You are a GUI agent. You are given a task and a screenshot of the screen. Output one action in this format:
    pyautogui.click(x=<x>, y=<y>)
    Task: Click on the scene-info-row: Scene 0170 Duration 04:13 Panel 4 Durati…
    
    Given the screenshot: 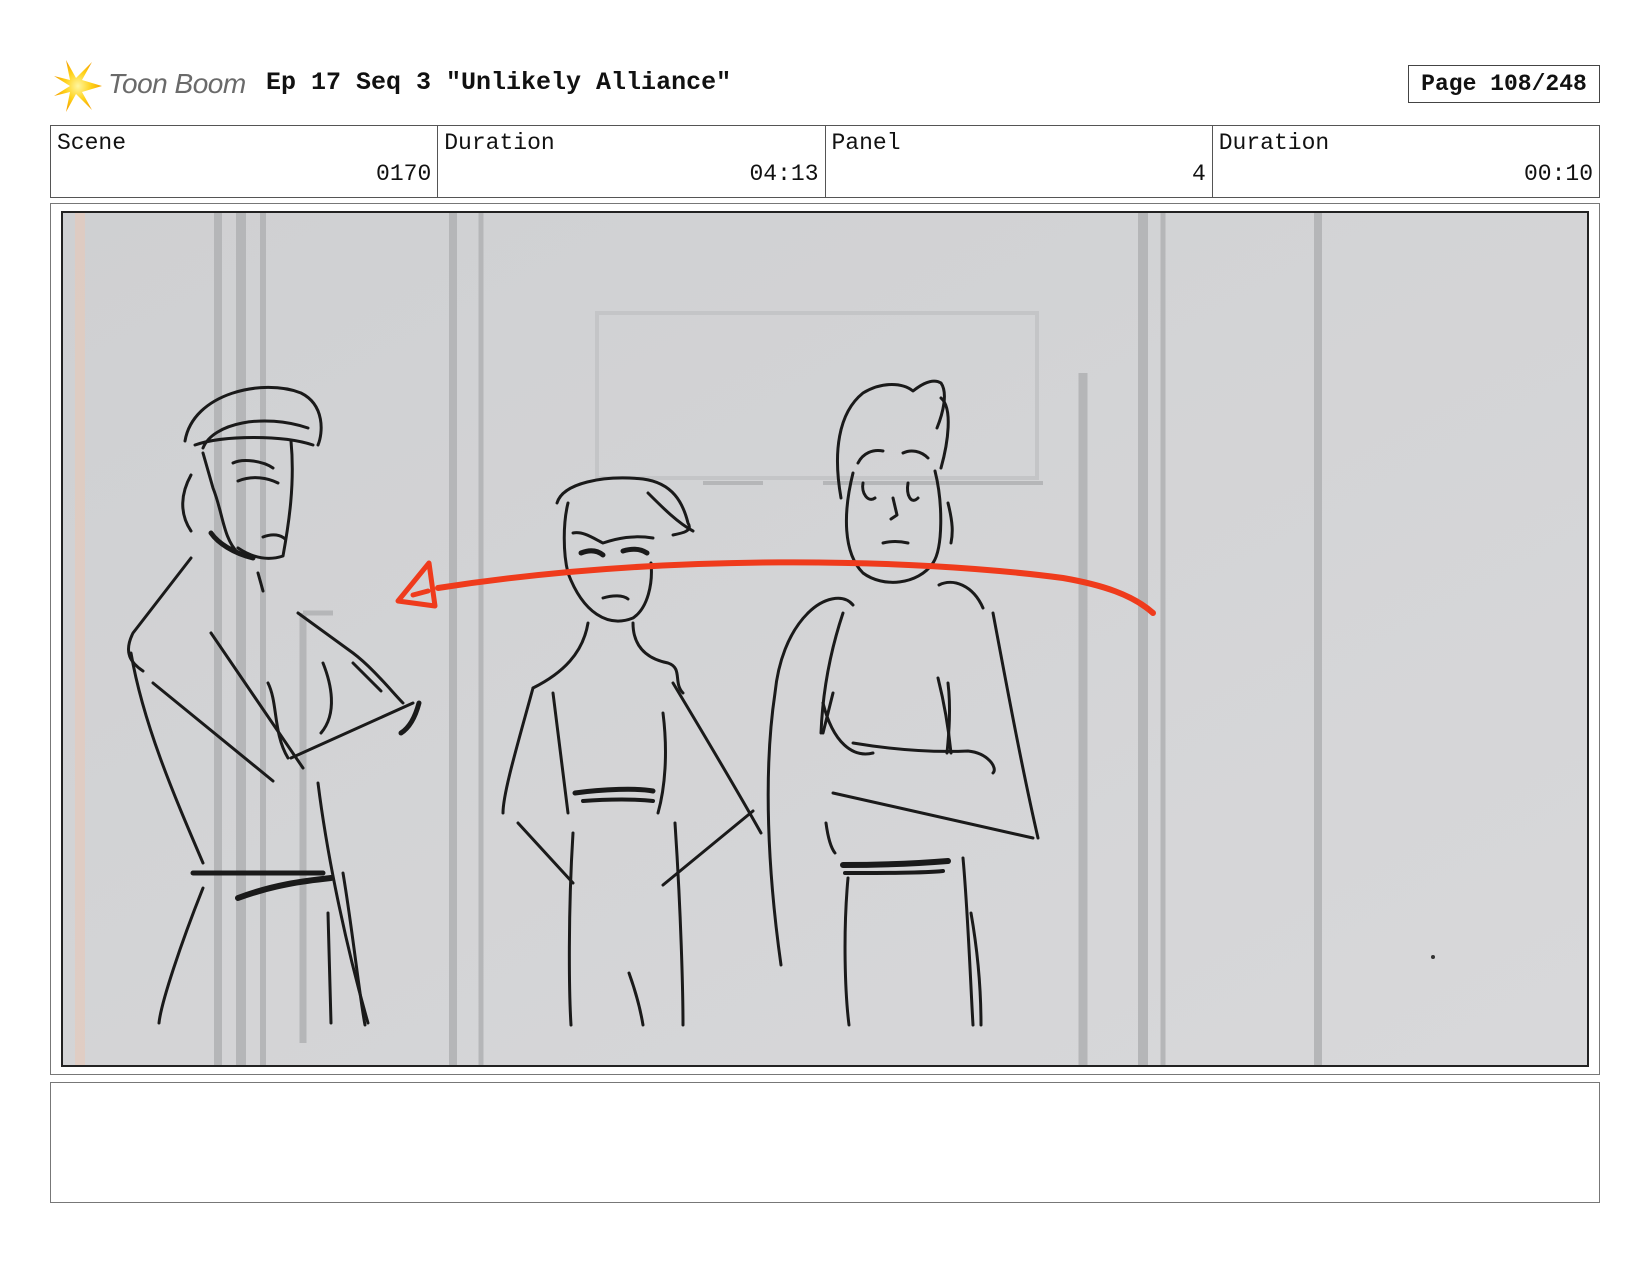 What is the action you would take?
    pyautogui.click(x=825, y=161)
    